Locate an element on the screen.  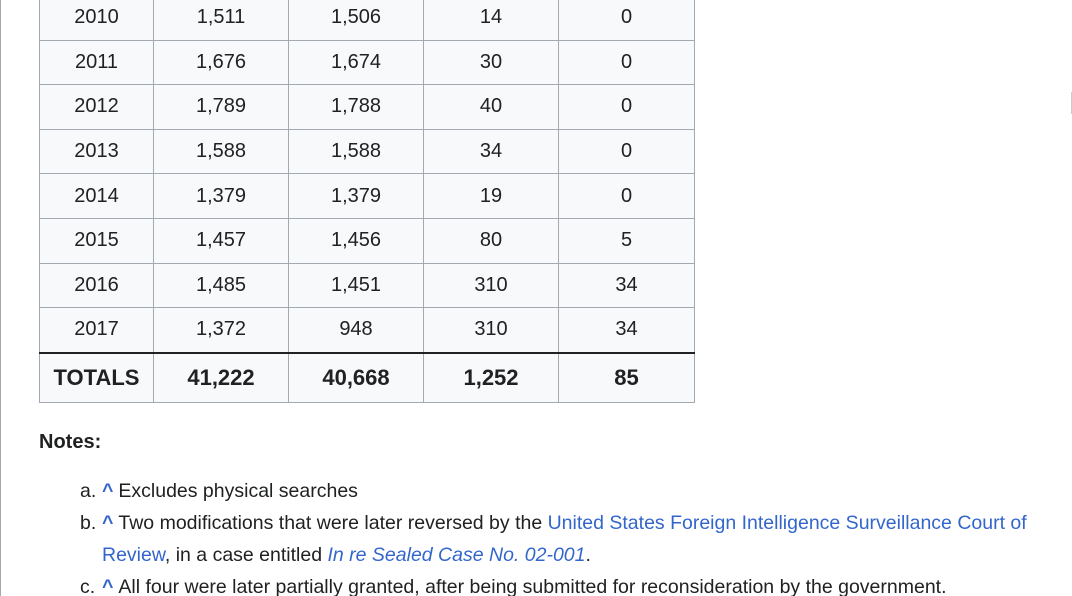
table-cell: 30 is located at coordinates (491, 62).